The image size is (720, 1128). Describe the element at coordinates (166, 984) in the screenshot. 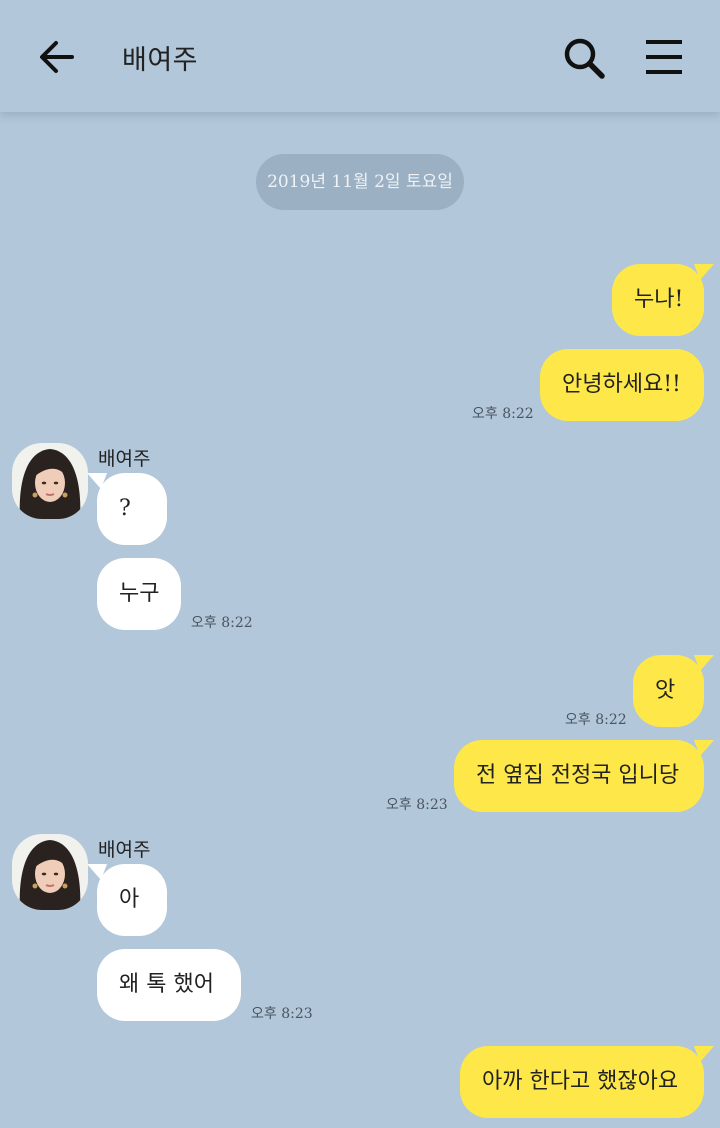

I see `message-text: 왜 톡 했어` at that location.